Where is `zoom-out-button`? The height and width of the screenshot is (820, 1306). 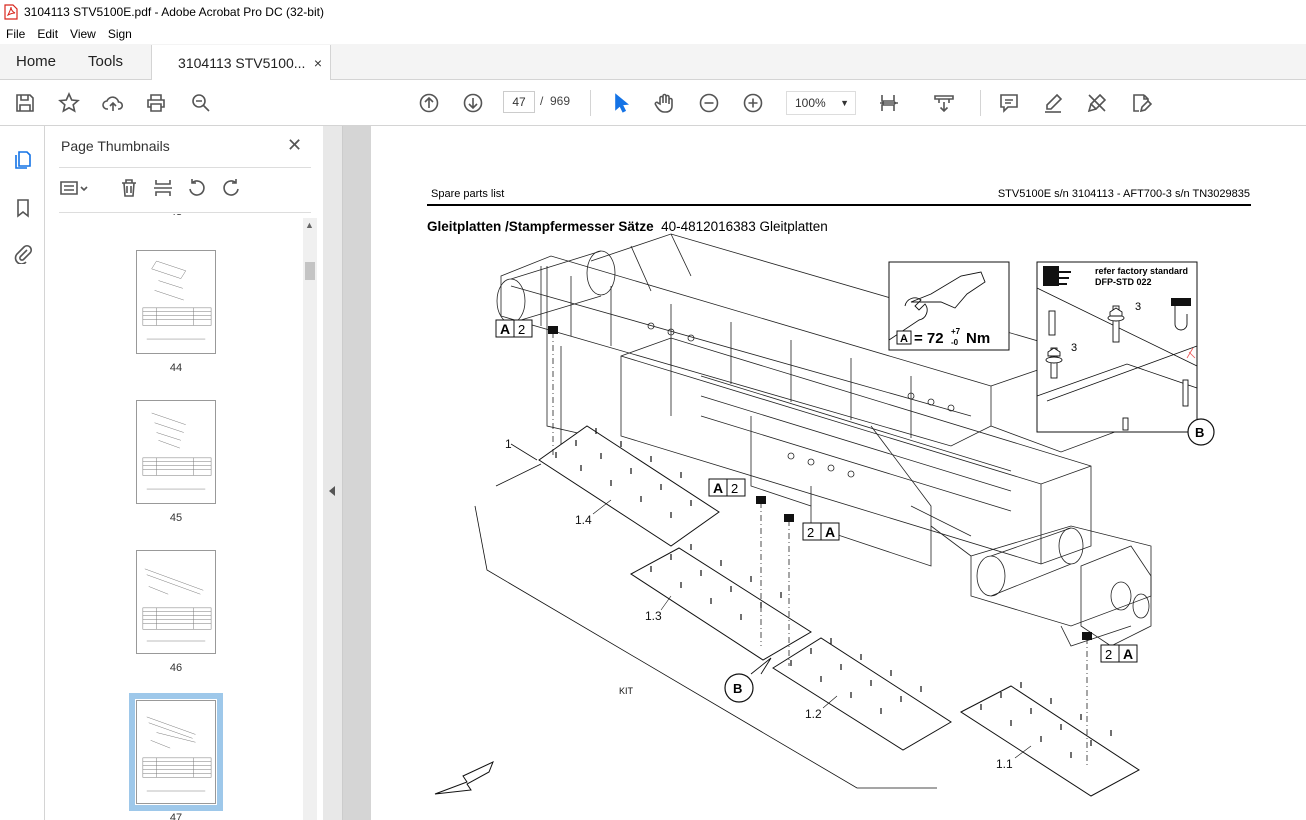 zoom-out-button is located at coordinates (709, 103).